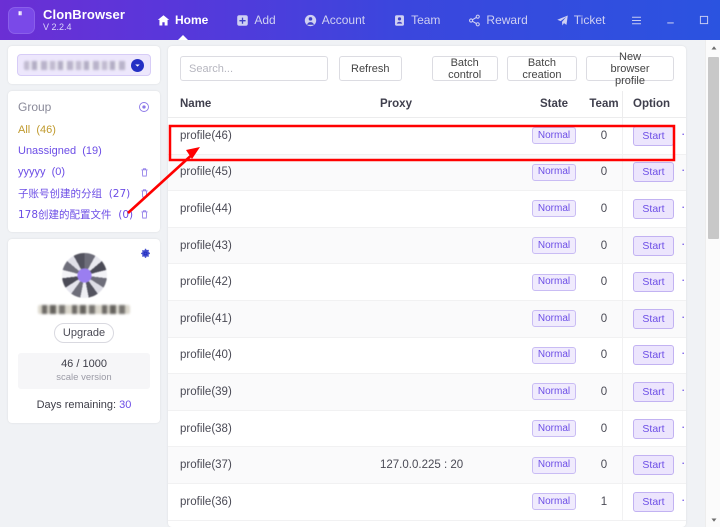 The image size is (720, 527). Describe the element at coordinates (416, 20) in the screenshot. I see `nav-item-team: Team` at that location.